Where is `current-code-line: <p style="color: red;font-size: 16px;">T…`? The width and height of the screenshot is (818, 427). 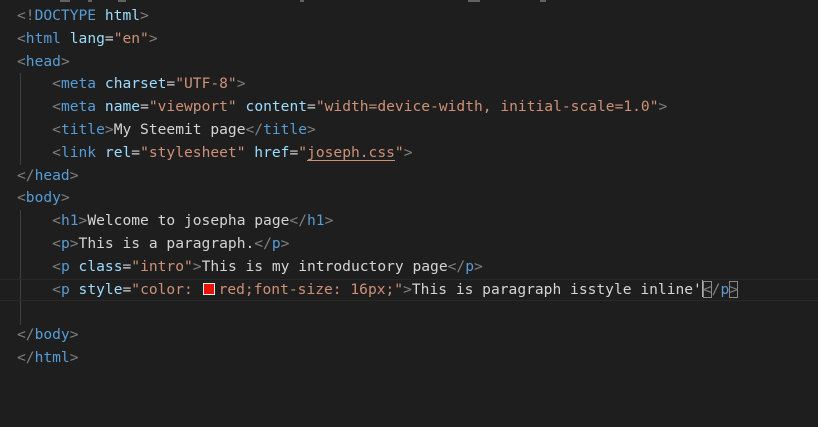
current-code-line: <p style="color: red;font-size: 16px;">T… is located at coordinates (409, 290).